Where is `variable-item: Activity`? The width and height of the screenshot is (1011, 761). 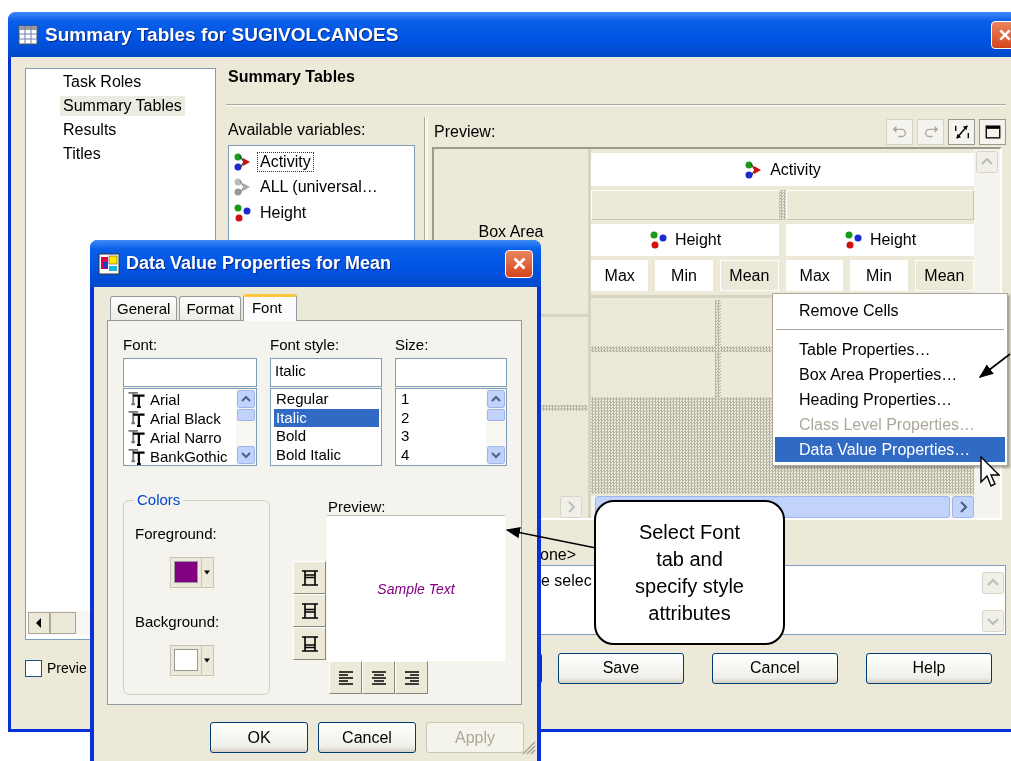
variable-item: Activity is located at coordinates (285, 161).